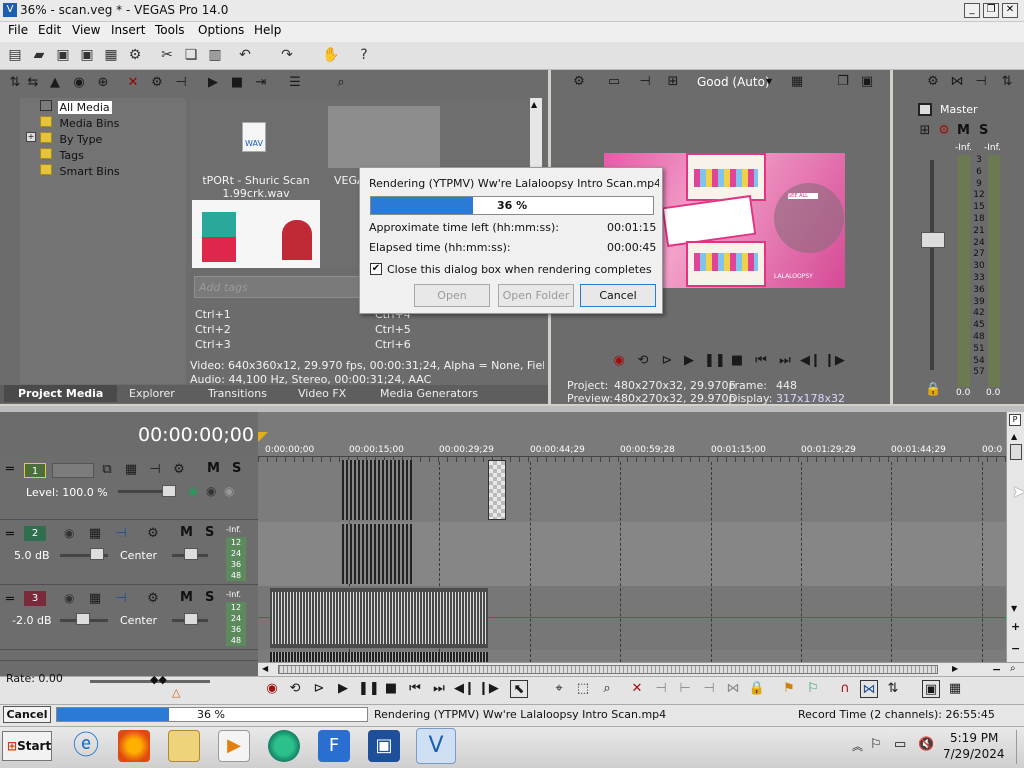  What do you see at coordinates (265, 668) in the screenshot?
I see `scroll-left-icon: ◀` at bounding box center [265, 668].